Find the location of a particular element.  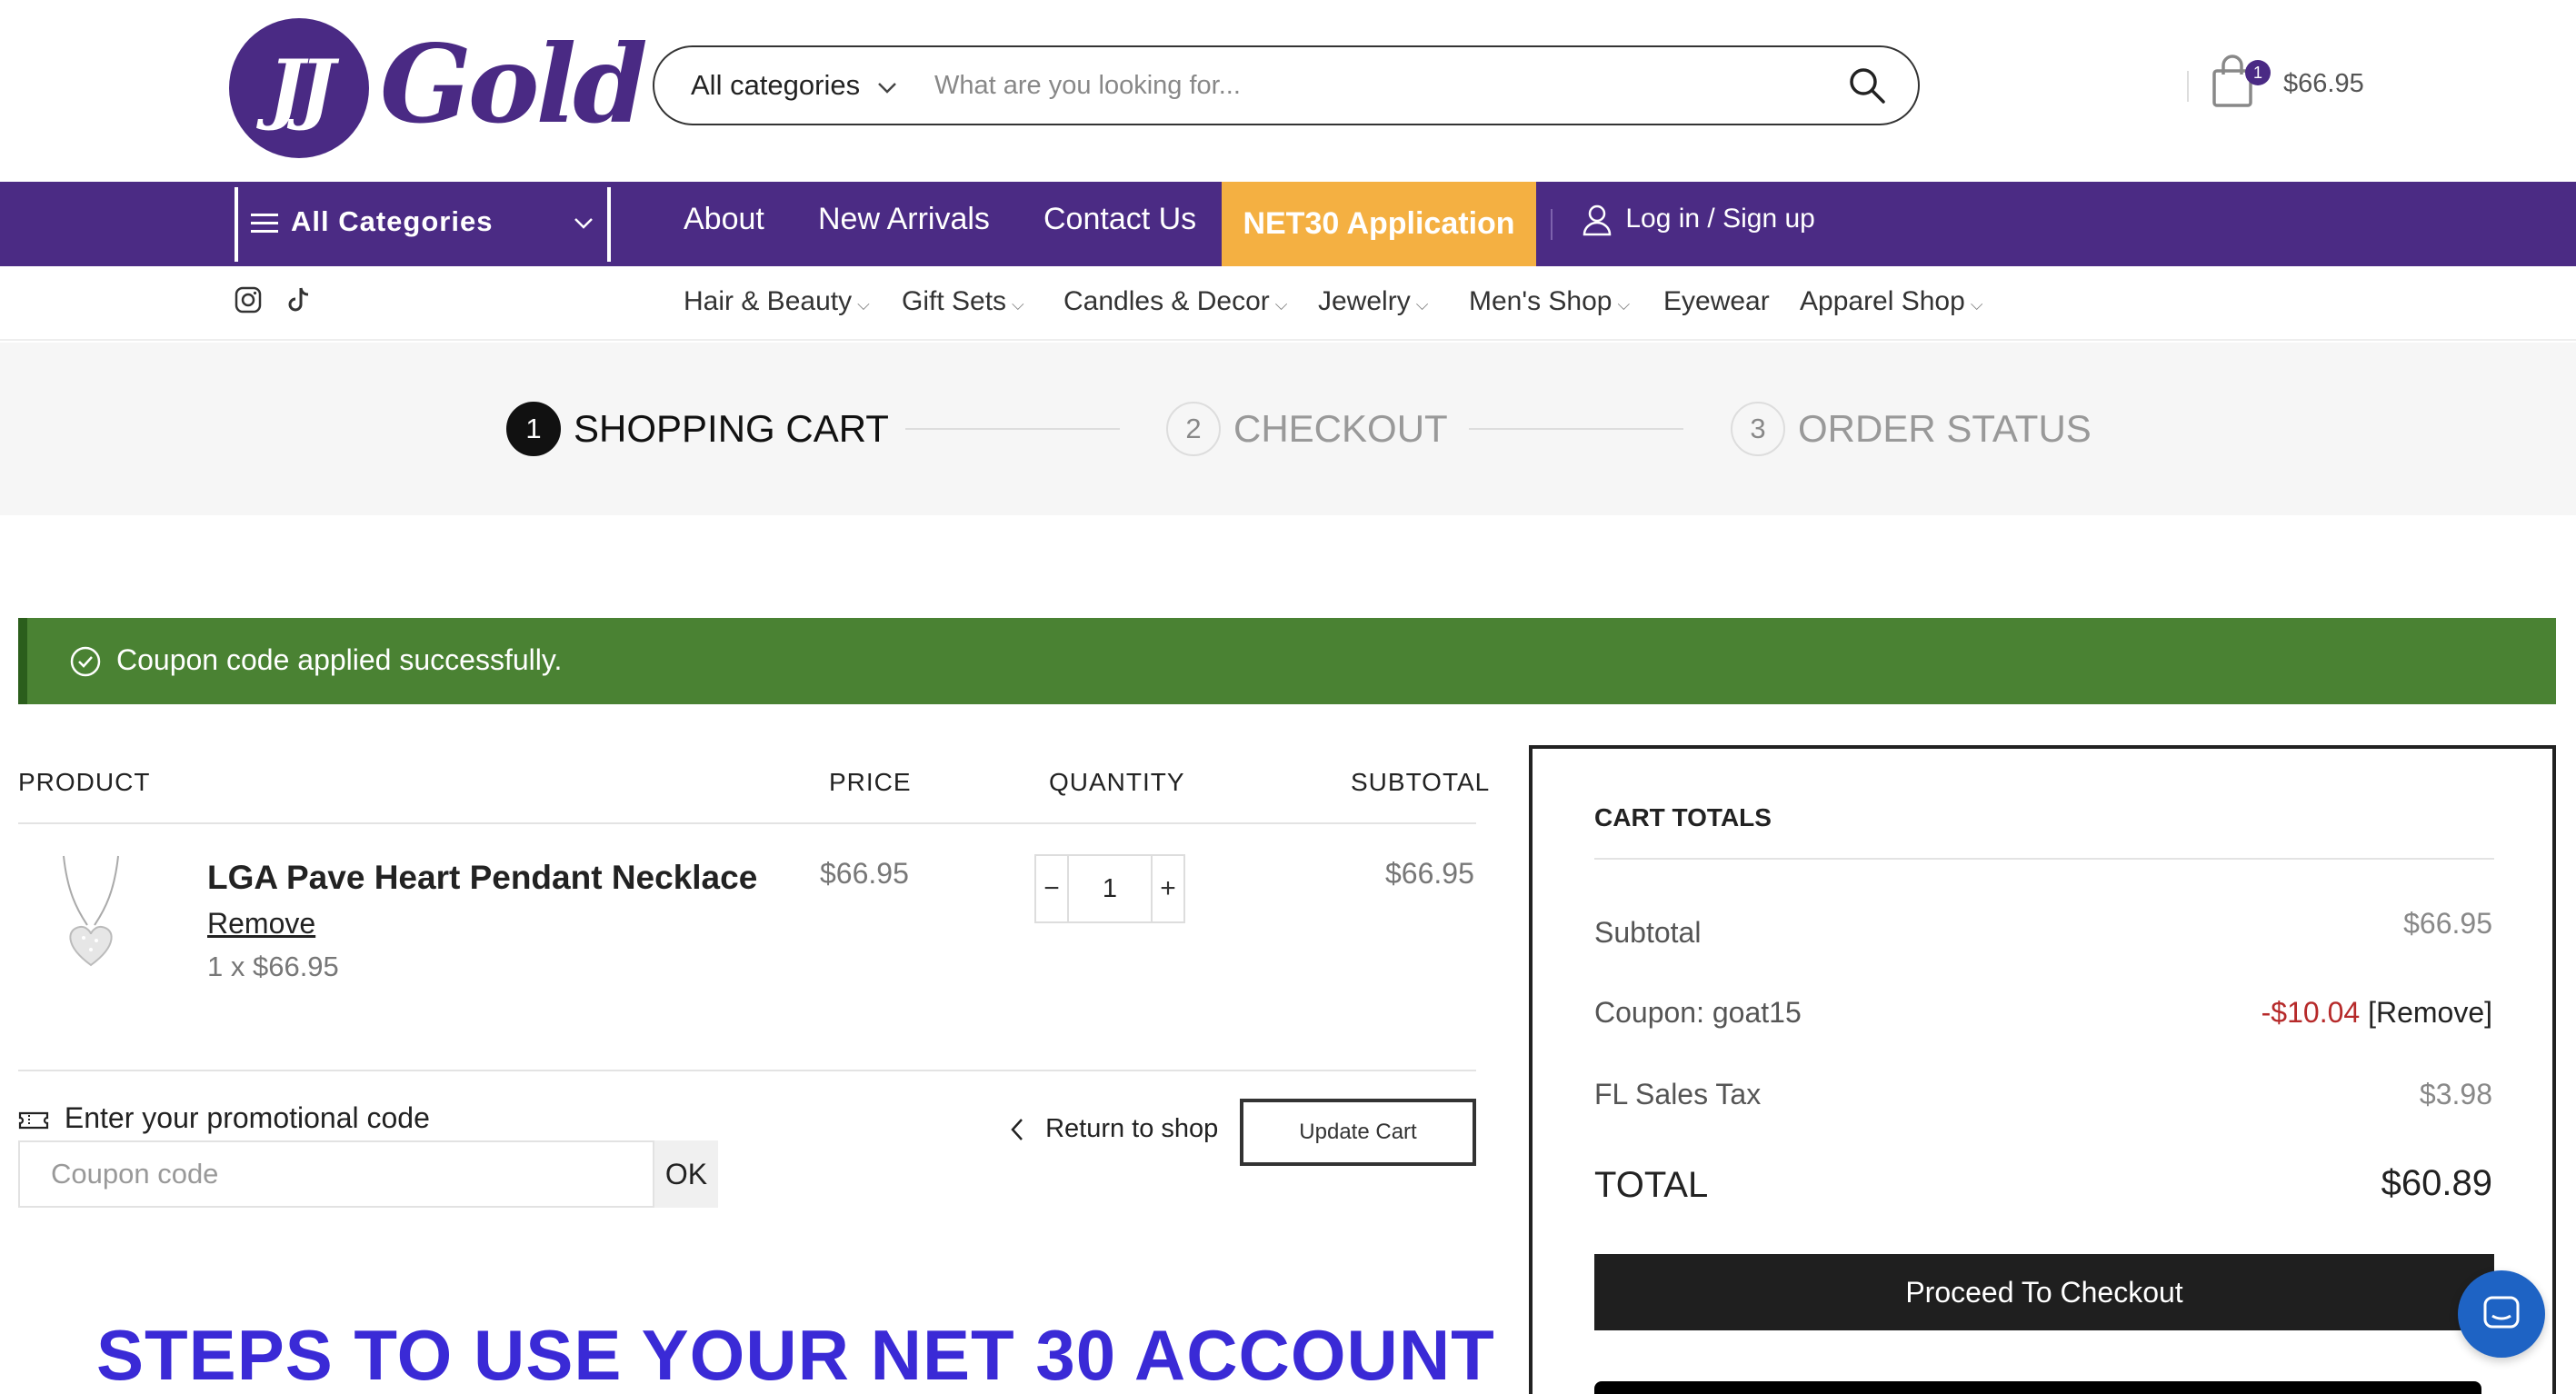

subnav-item-label: Gift Sets is located at coordinates (954, 301).